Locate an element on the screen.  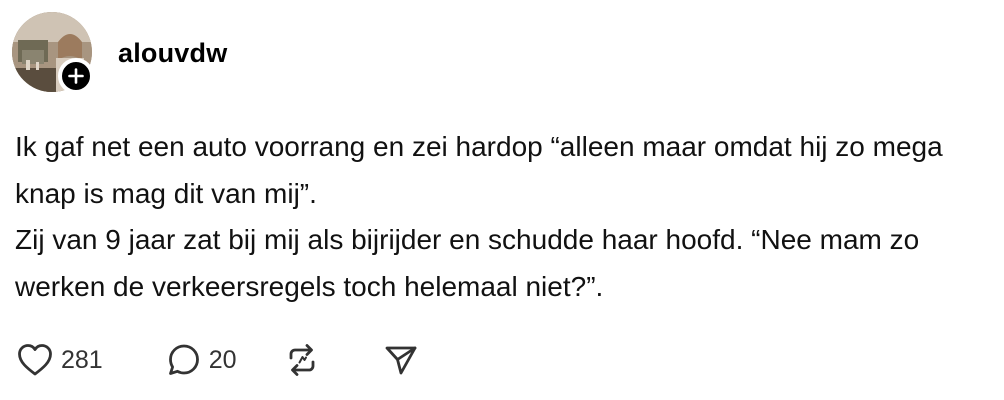
plus-icon is located at coordinates (76, 76).